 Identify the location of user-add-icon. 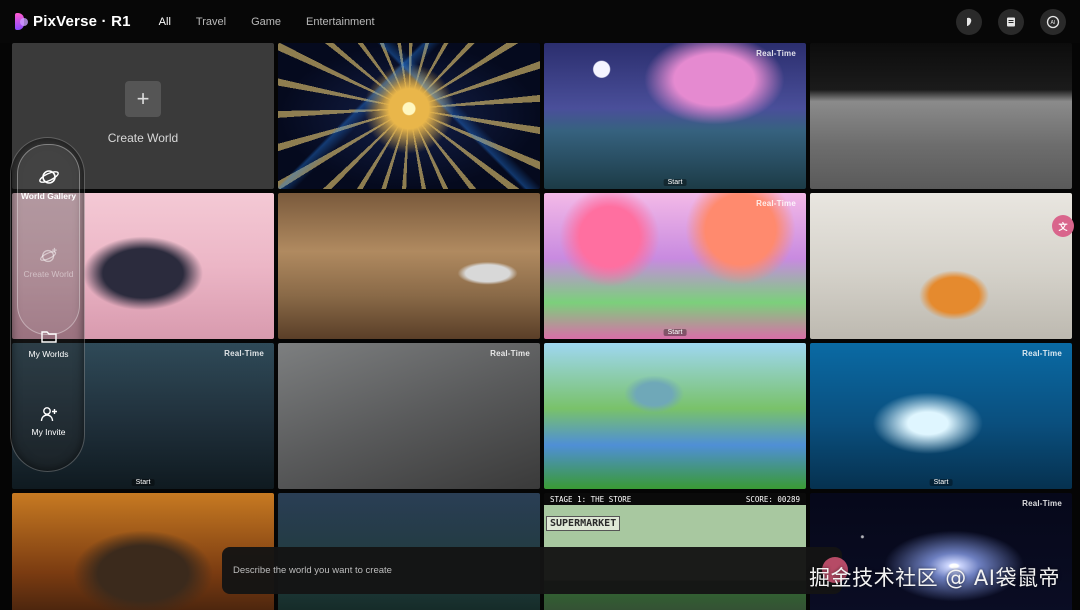
(48, 414).